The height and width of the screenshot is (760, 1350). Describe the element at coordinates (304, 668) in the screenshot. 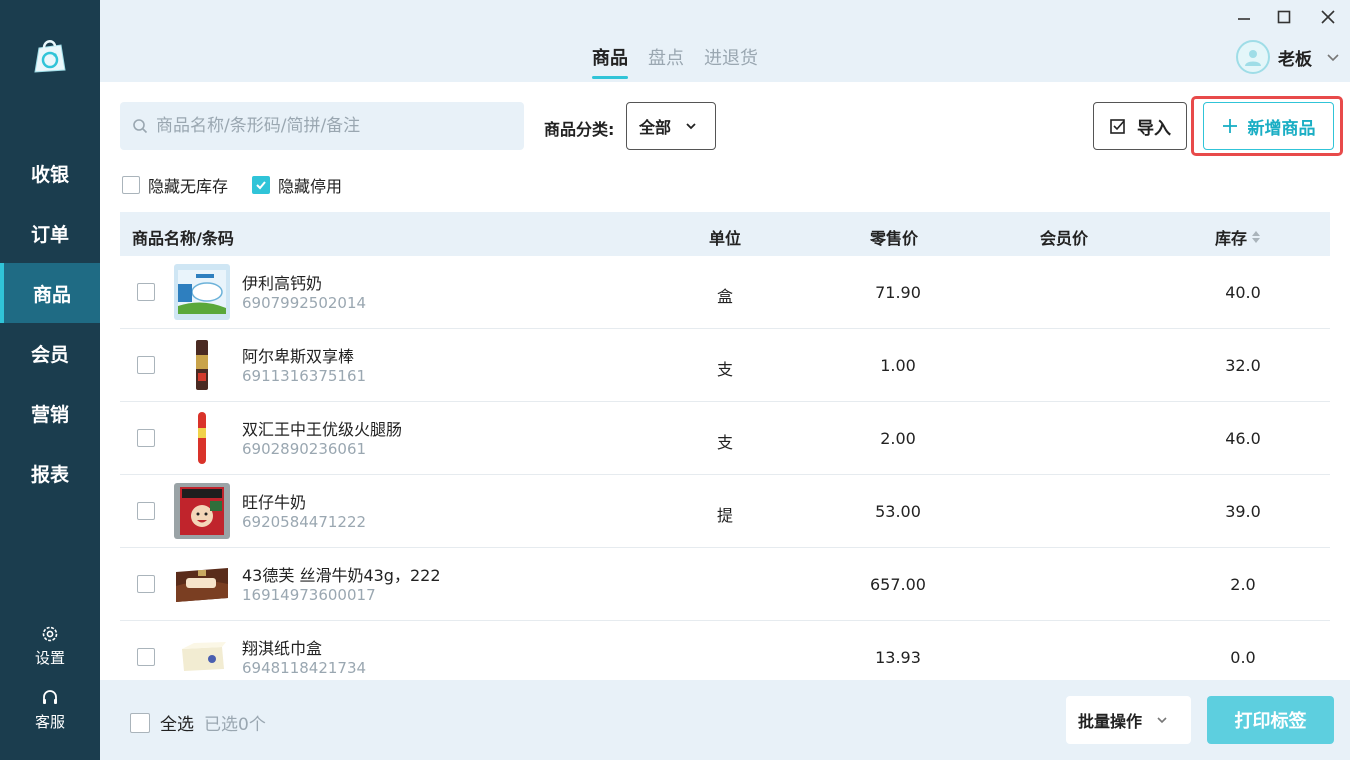

I see `product-barcode: 6948118421734` at that location.